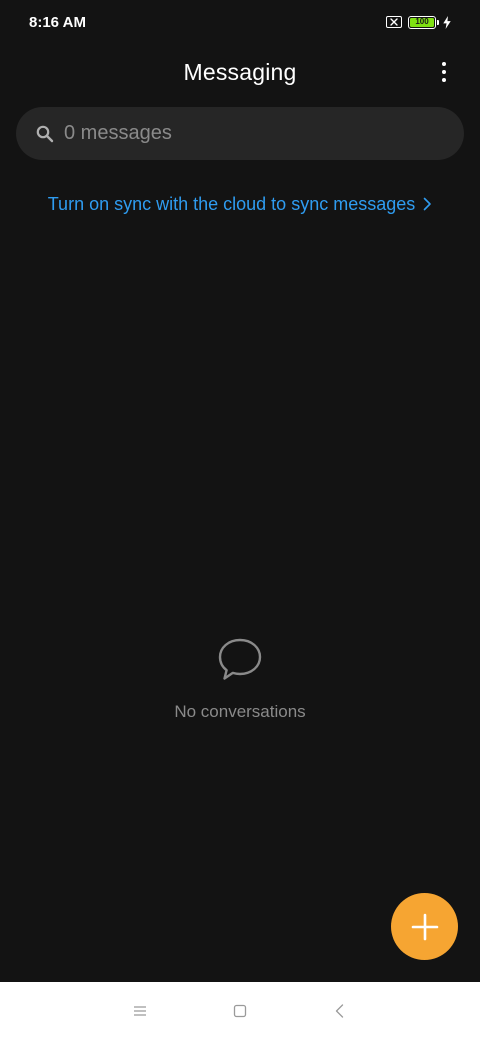  I want to click on search-input, so click(244, 133).